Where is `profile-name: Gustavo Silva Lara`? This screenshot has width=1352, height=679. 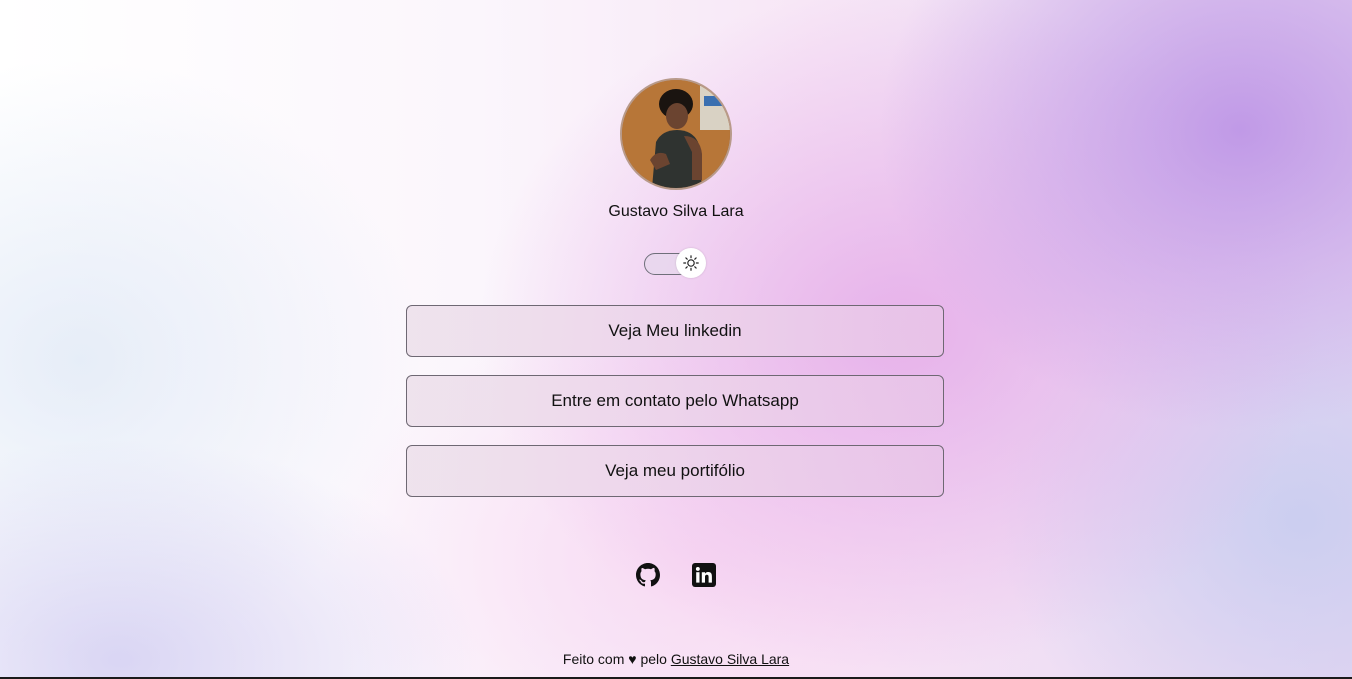 profile-name: Gustavo Silva Lara is located at coordinates (676, 211).